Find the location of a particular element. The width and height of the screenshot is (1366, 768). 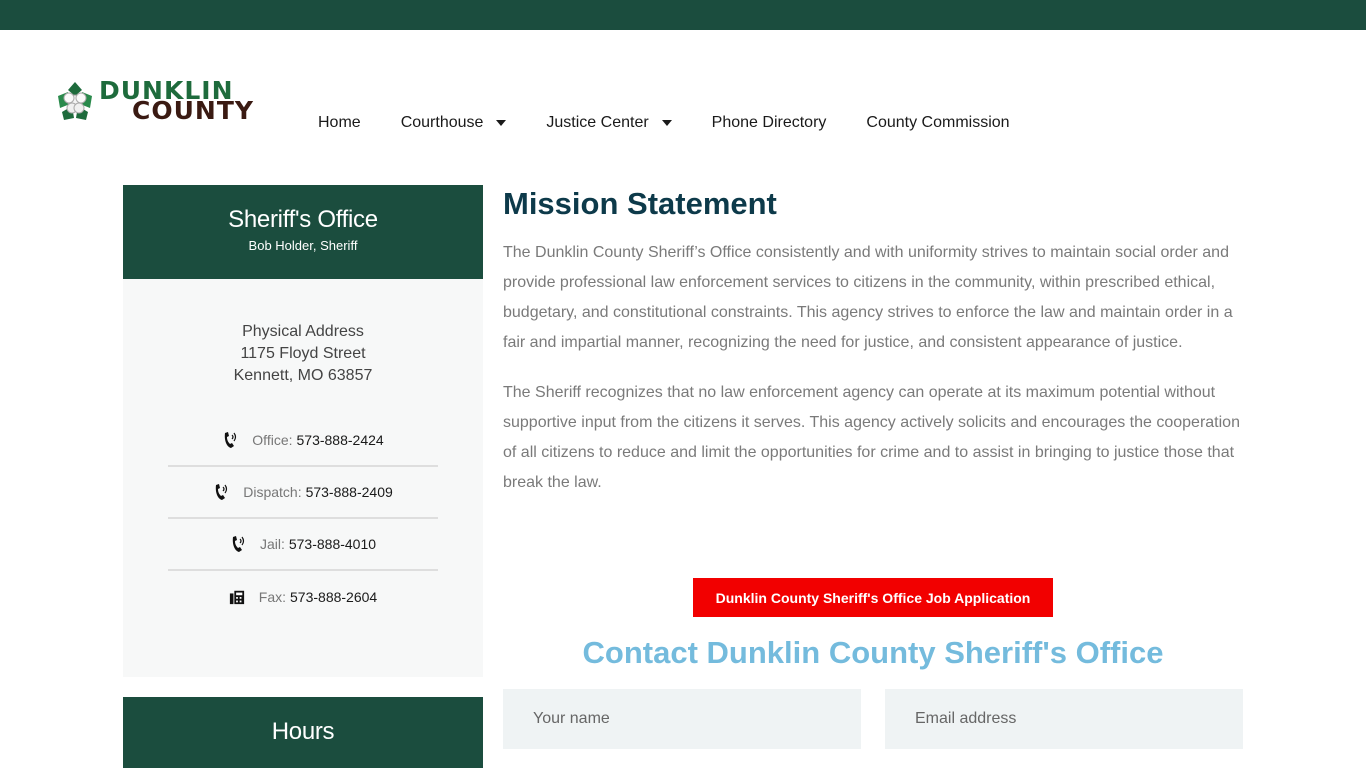

contact-title: Contact Dunklin County Sheriff's Office is located at coordinates (873, 652).